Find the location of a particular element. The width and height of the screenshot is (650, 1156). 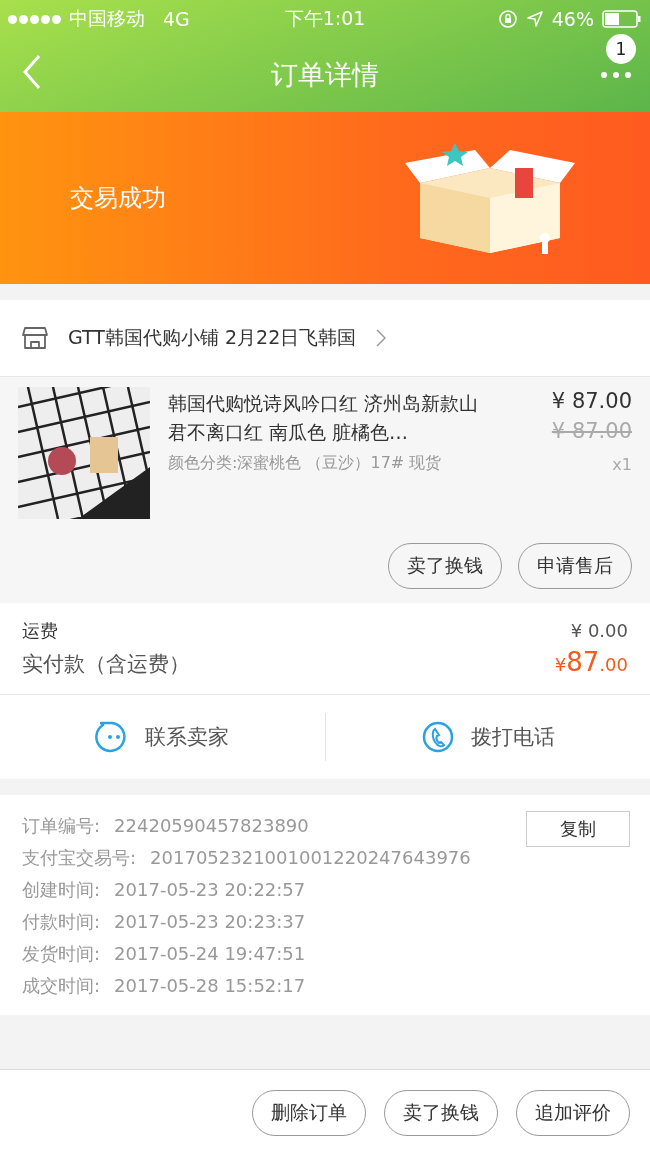

quantity: x1 is located at coordinates (622, 464).